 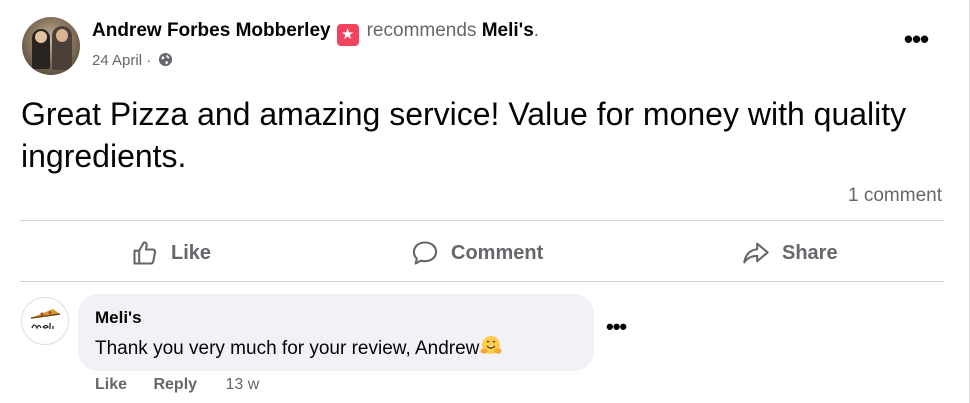 What do you see at coordinates (191, 252) in the screenshot?
I see `like-label: Like` at bounding box center [191, 252].